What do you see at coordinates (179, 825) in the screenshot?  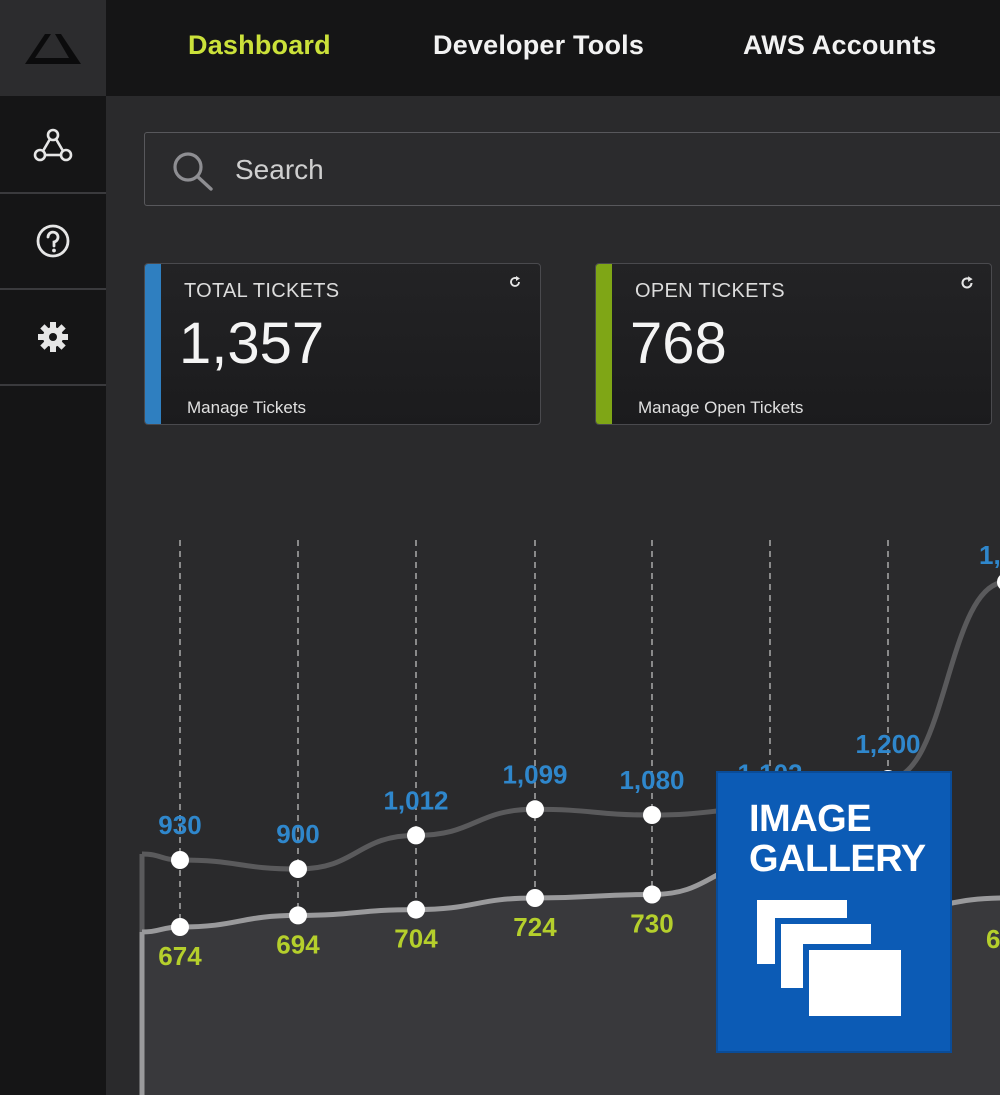 I see `data-label-total: 930` at bounding box center [179, 825].